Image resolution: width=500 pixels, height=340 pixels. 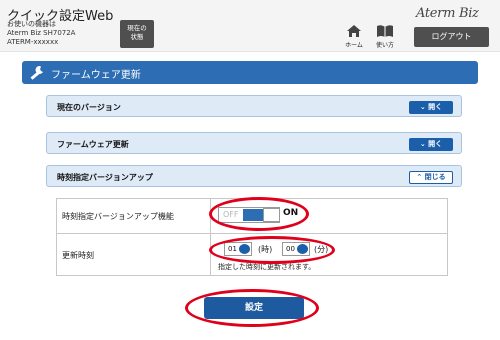 I want to click on home-icon, so click(x=354, y=31).